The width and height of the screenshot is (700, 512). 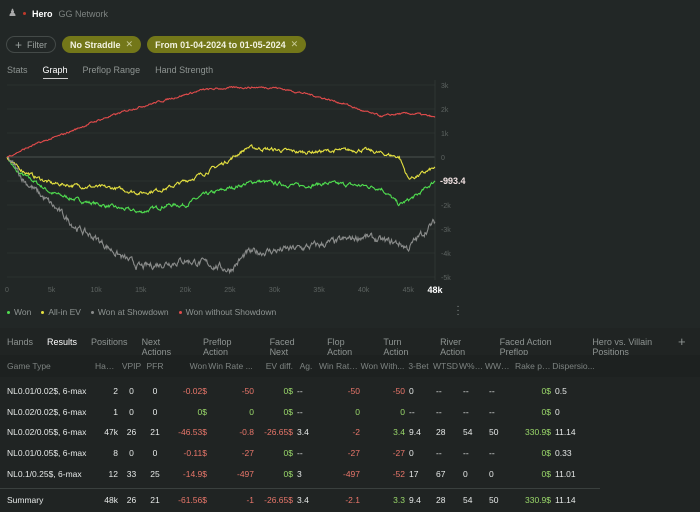 What do you see at coordinates (31, 44) in the screenshot?
I see `add-filter-button: + Filter` at bounding box center [31, 44].